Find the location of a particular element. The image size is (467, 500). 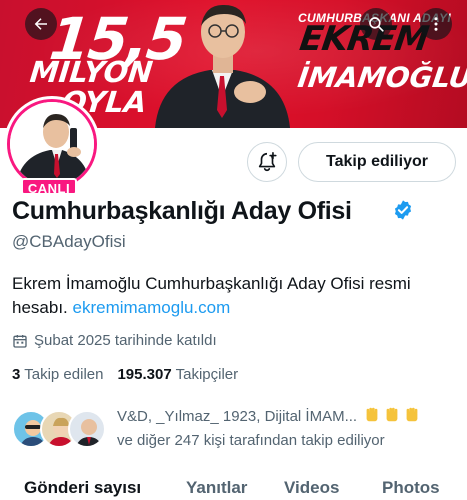

calendar-icon is located at coordinates (20, 341).